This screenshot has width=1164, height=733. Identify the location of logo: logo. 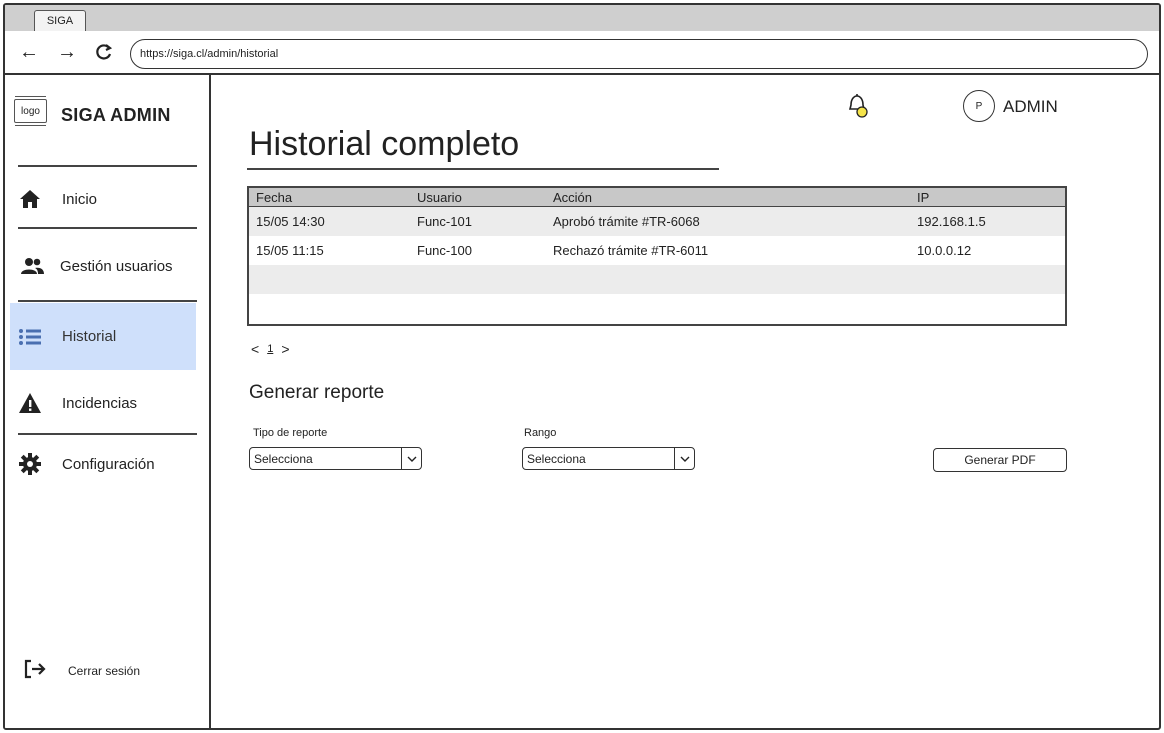
(30, 111).